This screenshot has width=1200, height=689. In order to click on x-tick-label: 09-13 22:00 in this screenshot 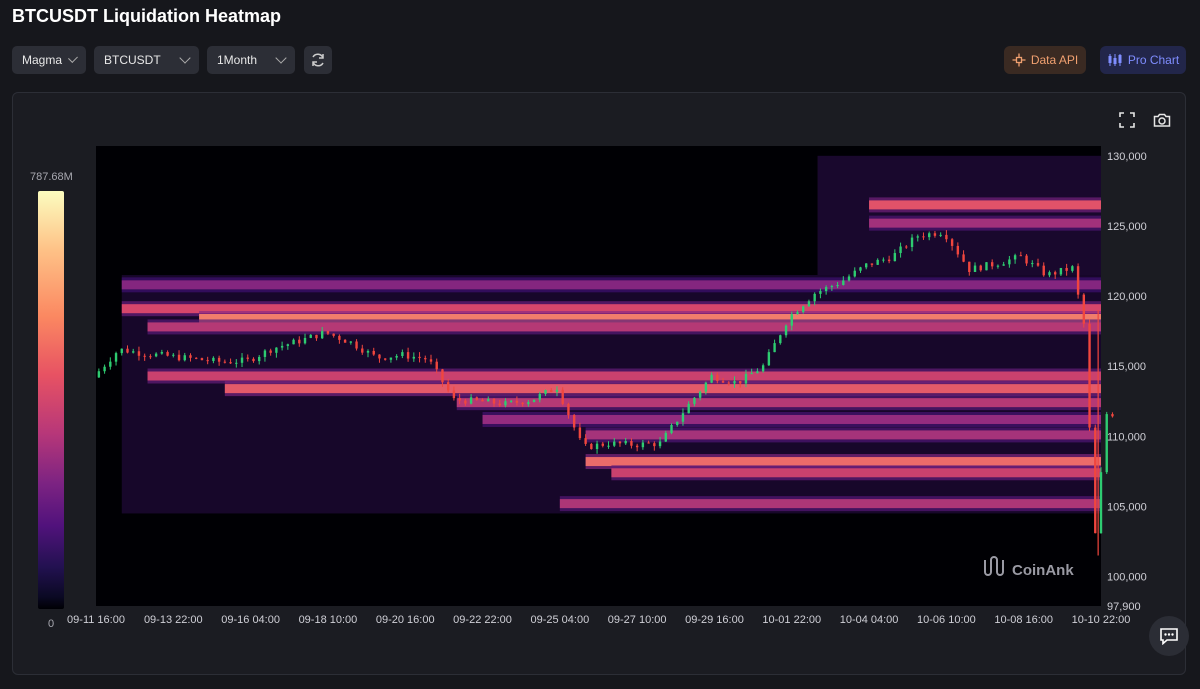, I will do `click(173, 620)`.